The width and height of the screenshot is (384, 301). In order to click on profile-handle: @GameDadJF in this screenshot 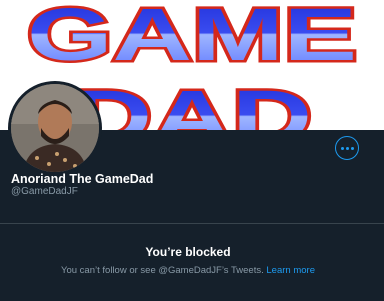, I will do `click(44, 191)`.